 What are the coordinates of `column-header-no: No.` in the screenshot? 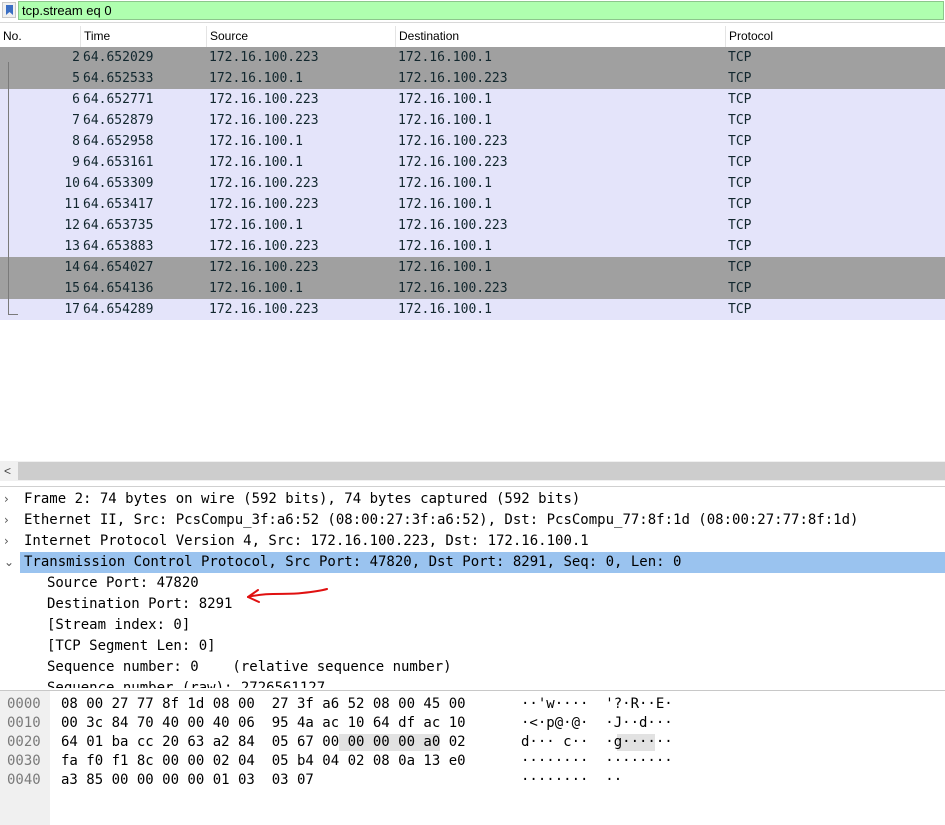 It's located at (40, 36).